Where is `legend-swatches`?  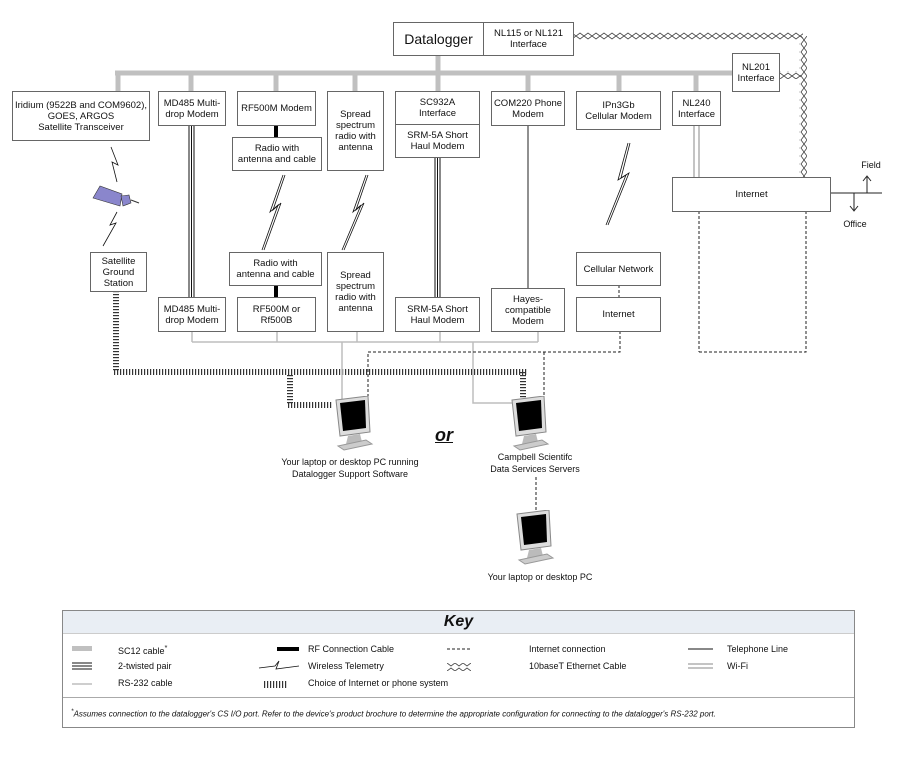
legend-swatches is located at coordinates (392, 667).